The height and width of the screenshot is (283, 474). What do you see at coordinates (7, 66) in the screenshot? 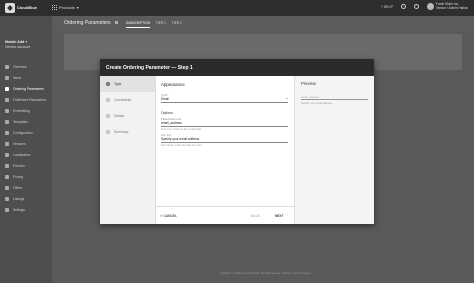
I see `home-icon` at bounding box center [7, 66].